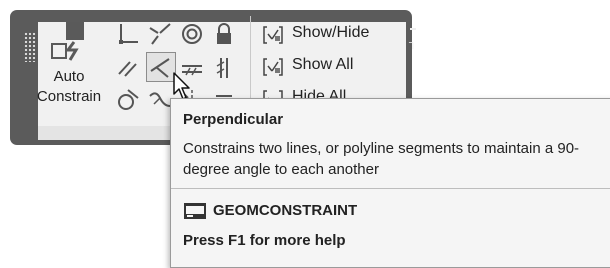 This screenshot has width=610, height=268. What do you see at coordinates (264, 240) in the screenshot?
I see `tooltip-help-hint: Press F1 for more help` at bounding box center [264, 240].